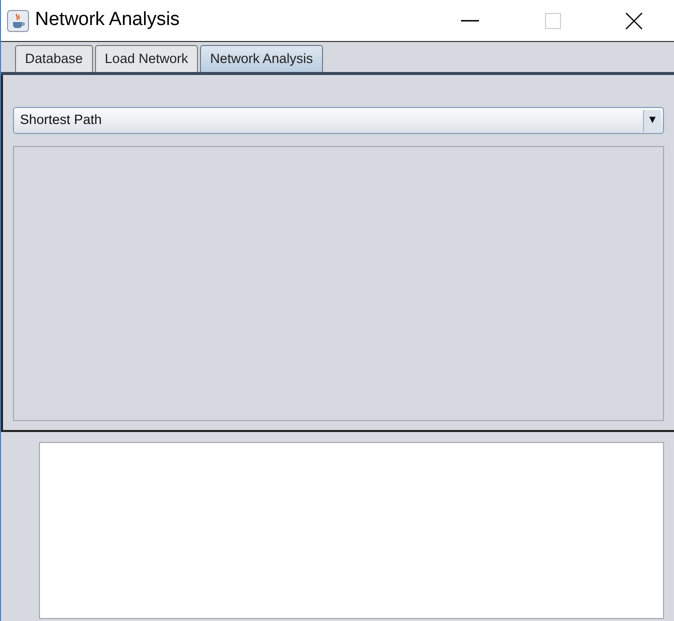  I want to click on minimize-icon, so click(470, 21).